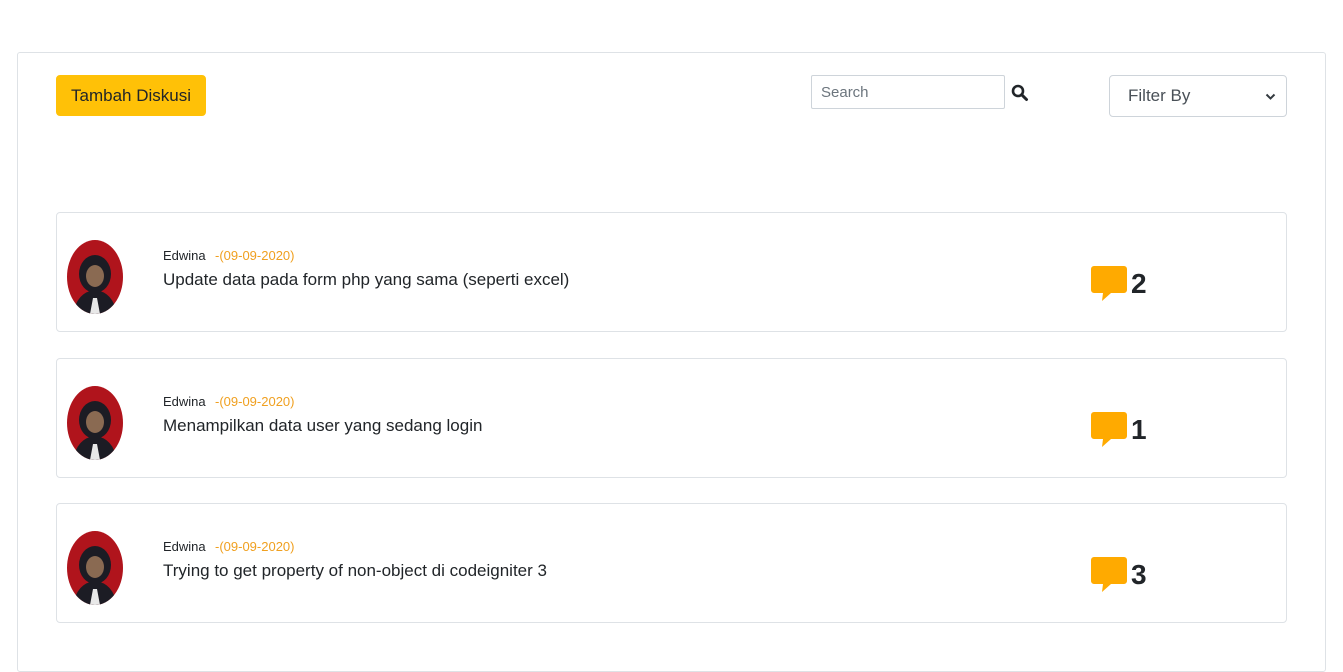  Describe the element at coordinates (1139, 283) in the screenshot. I see `comment-count: 2` at that location.